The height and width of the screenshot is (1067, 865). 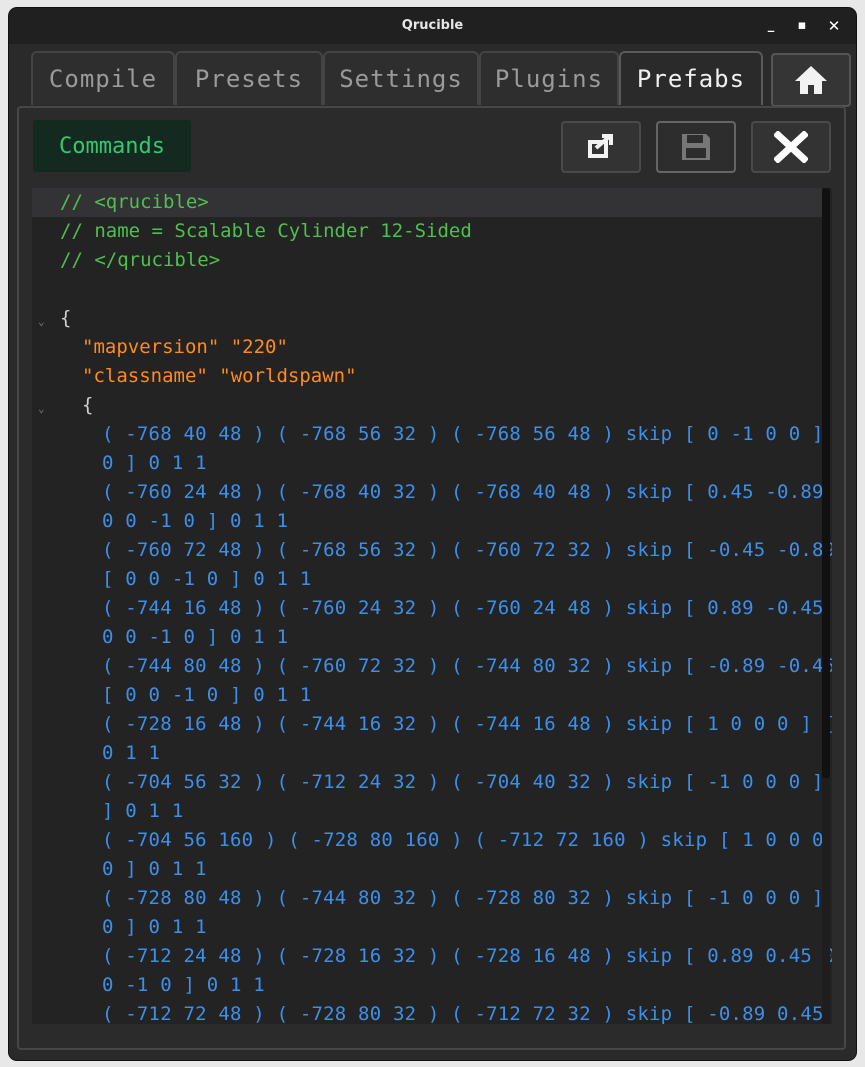 I want to click on minimize-button: _, so click(x=771, y=26).